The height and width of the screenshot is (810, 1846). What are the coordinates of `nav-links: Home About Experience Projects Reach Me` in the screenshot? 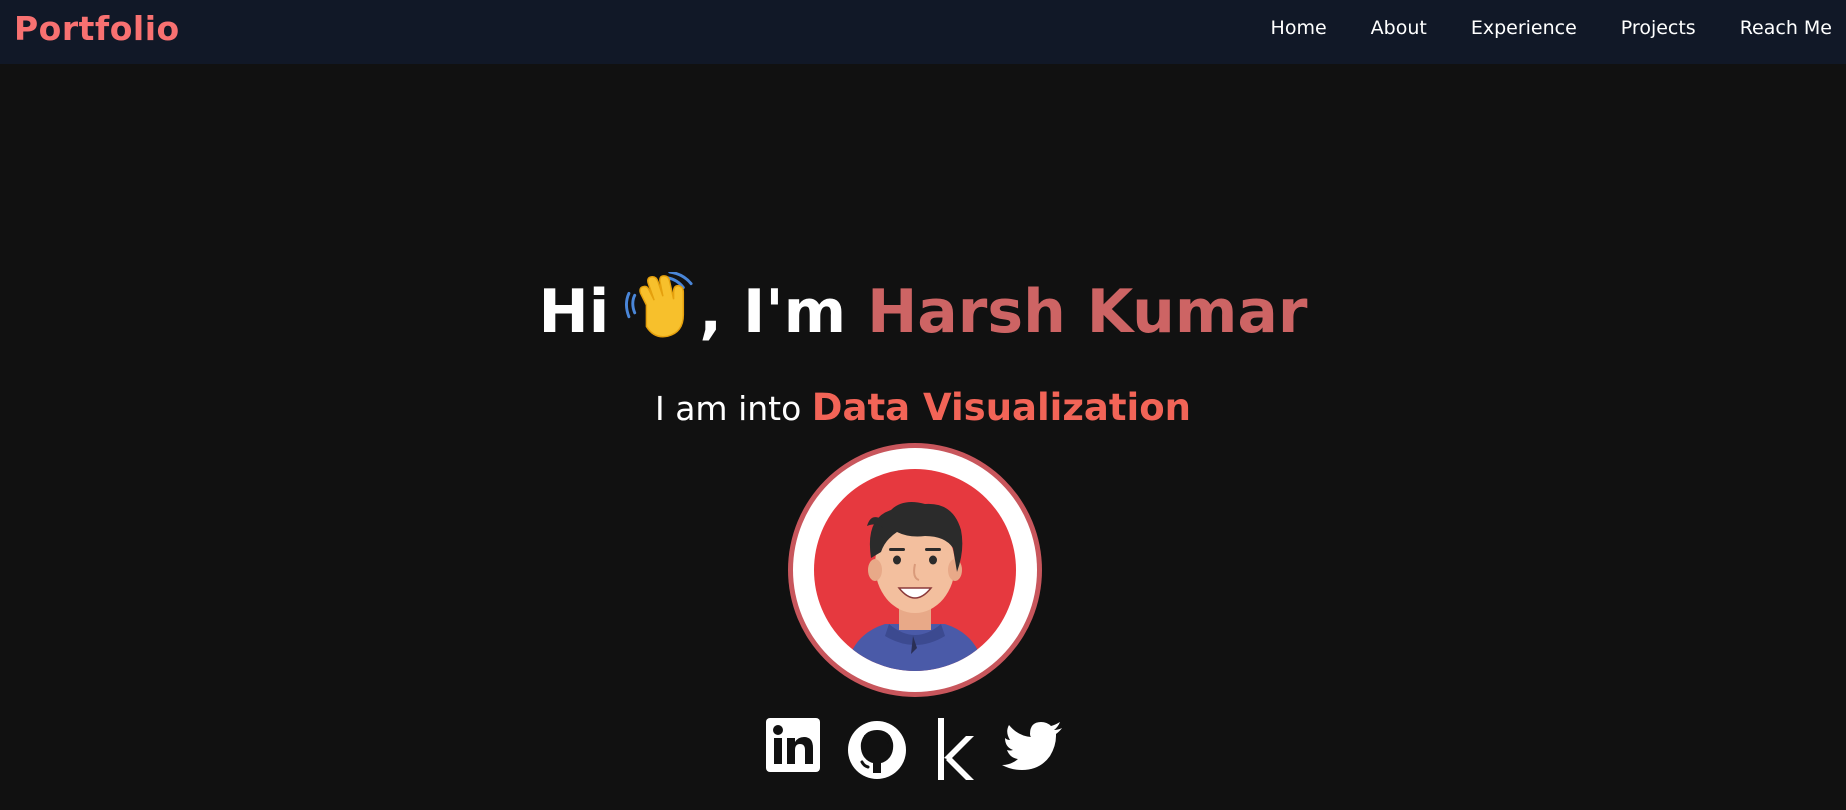 It's located at (1529, 28).